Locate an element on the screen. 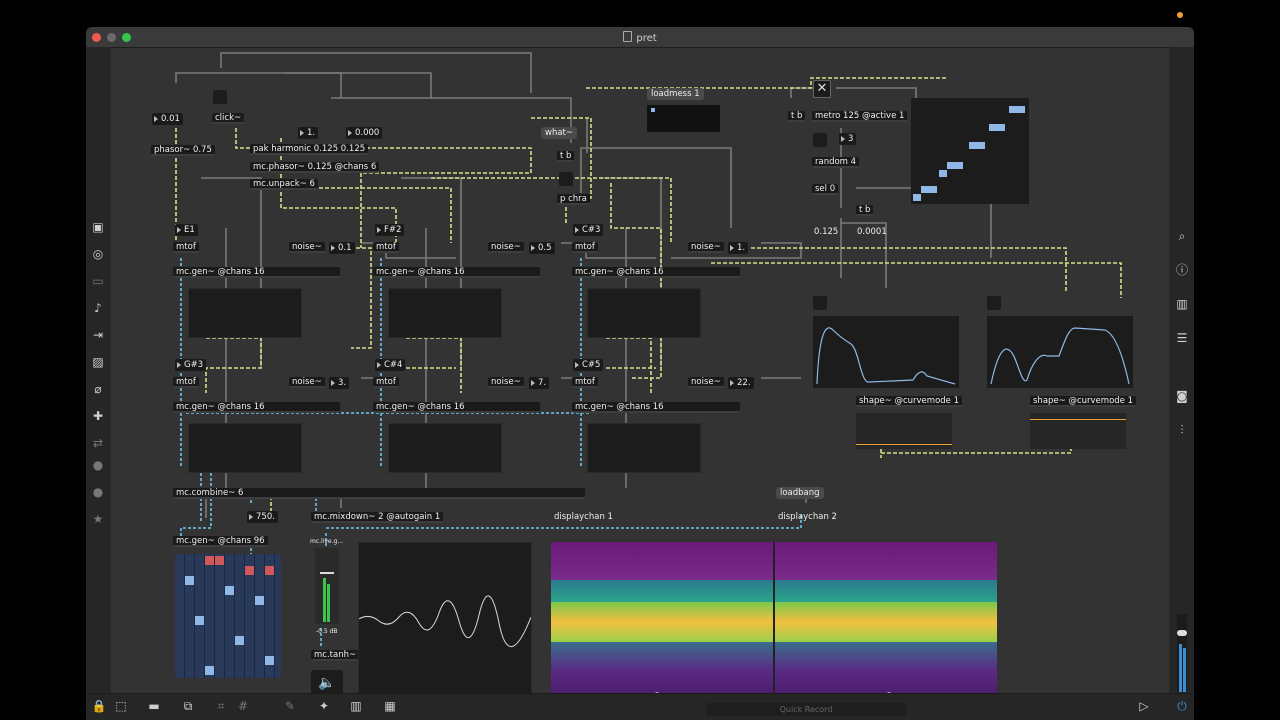 Image resolution: width=1280 pixels, height=720 pixels. puzzle-icon: ✚ is located at coordinates (98, 416).